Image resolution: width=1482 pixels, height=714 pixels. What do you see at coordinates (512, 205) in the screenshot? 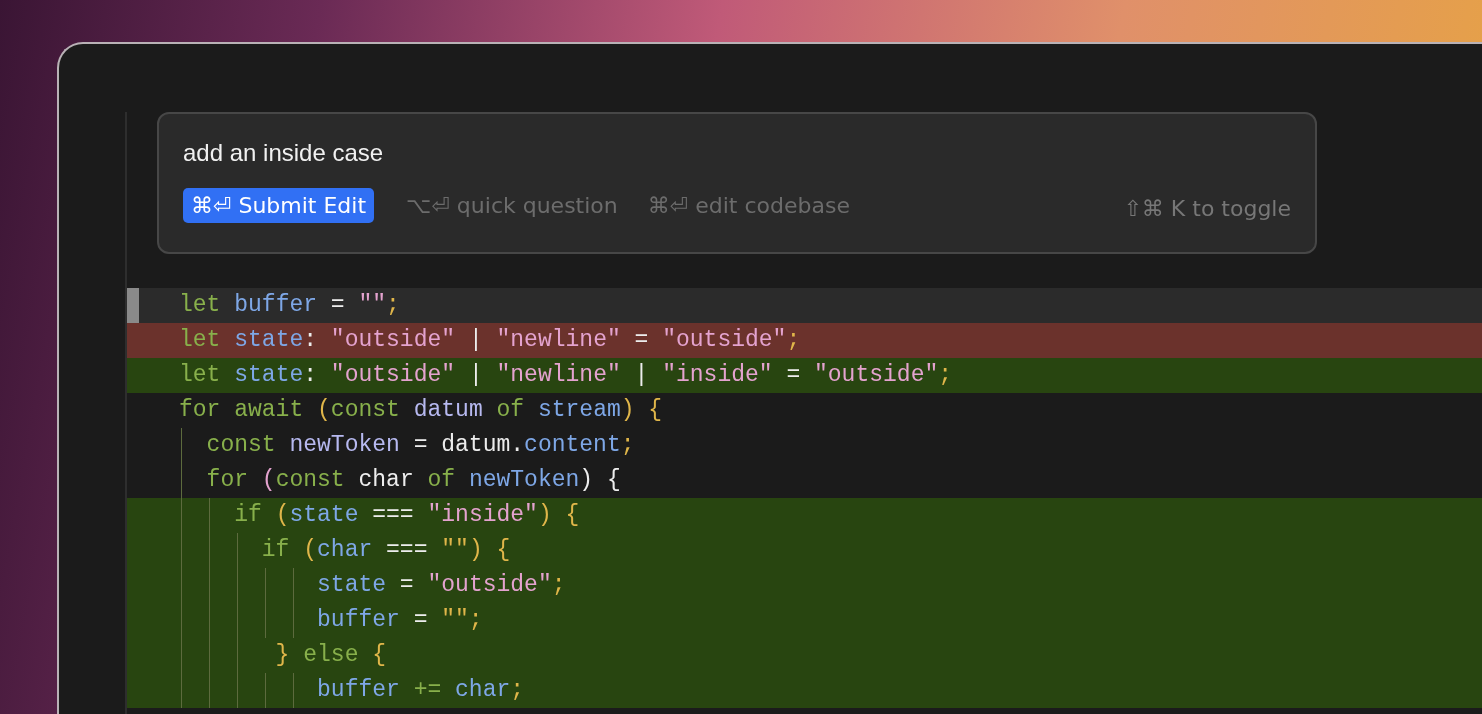
I see `shortcut-hint: ⌥⏎ quick question` at bounding box center [512, 205].